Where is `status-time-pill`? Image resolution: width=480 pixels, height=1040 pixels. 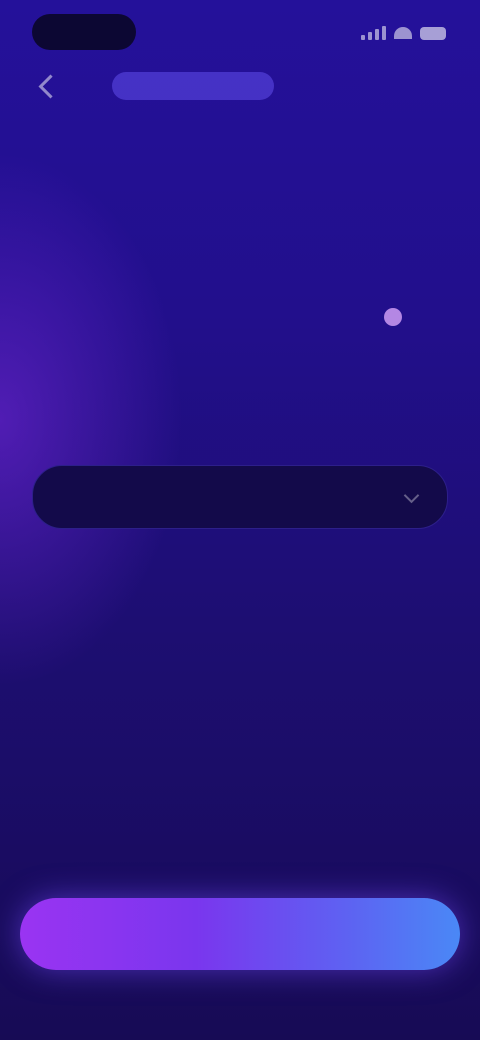 status-time-pill is located at coordinates (84, 32).